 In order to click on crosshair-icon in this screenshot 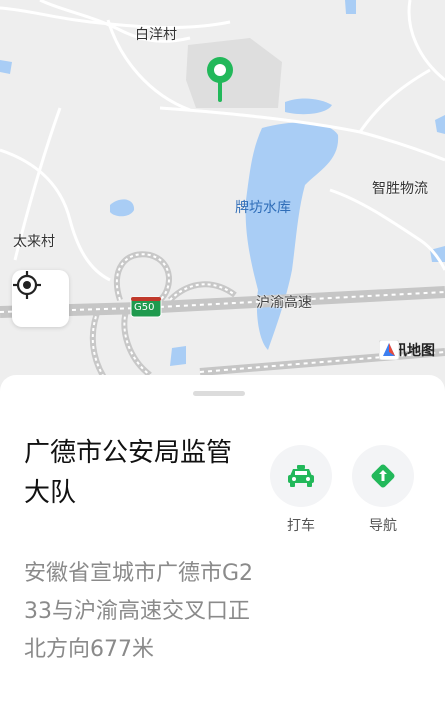, I will do `click(27, 285)`.